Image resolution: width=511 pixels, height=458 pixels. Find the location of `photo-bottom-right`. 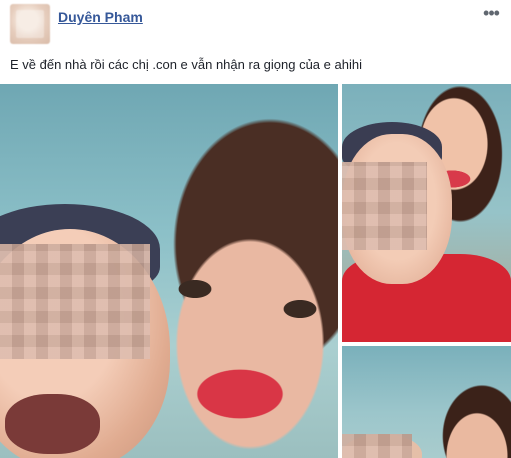

photo-bottom-right is located at coordinates (426, 402).